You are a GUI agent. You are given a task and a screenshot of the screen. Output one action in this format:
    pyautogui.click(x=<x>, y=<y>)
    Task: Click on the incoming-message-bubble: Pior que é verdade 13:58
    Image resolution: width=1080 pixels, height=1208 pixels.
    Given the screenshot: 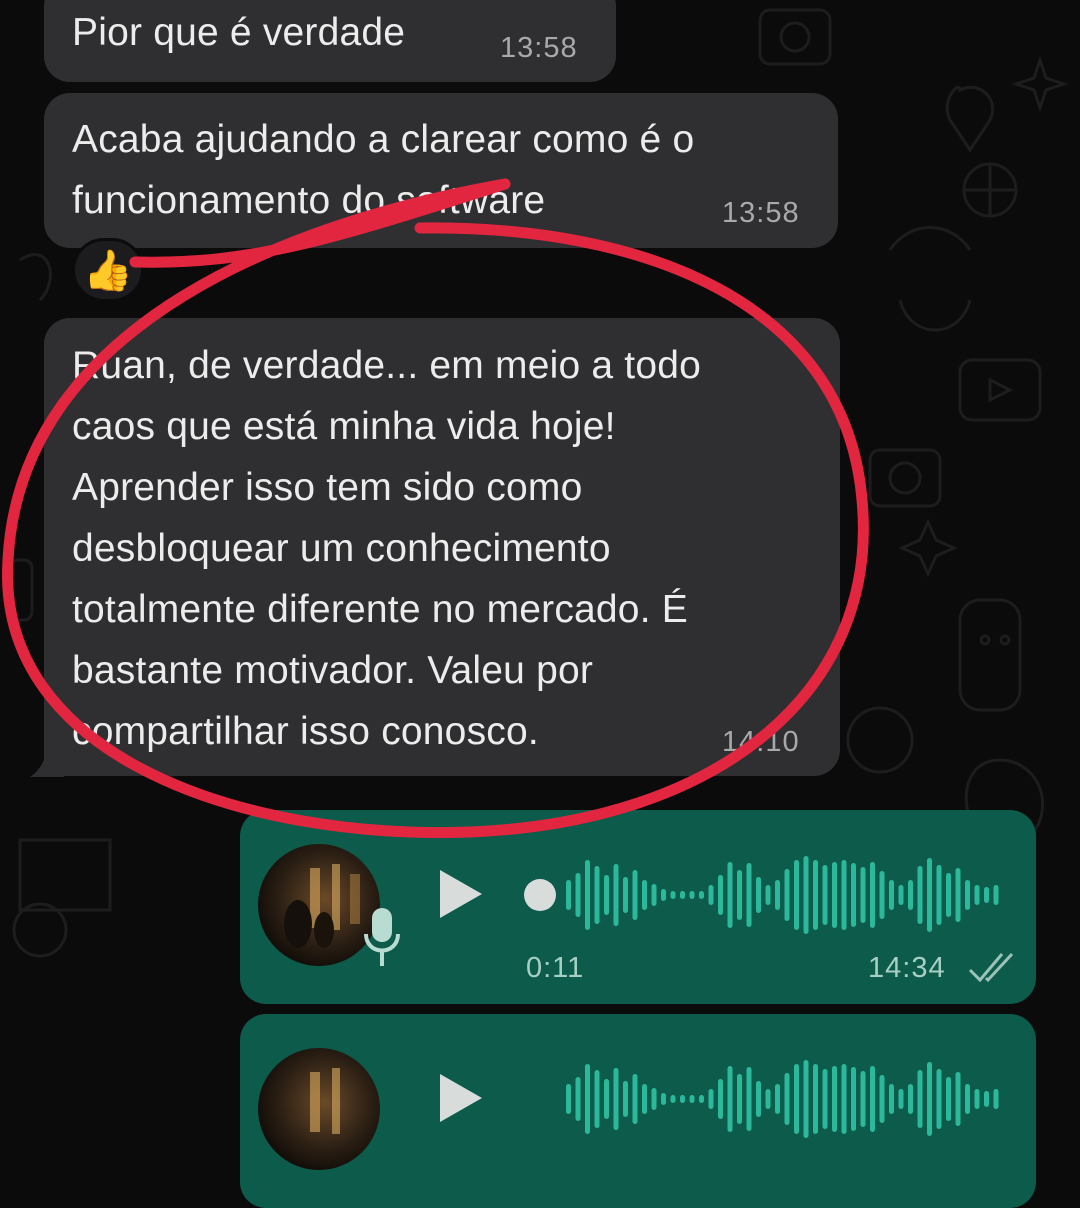 What is the action you would take?
    pyautogui.click(x=330, y=41)
    